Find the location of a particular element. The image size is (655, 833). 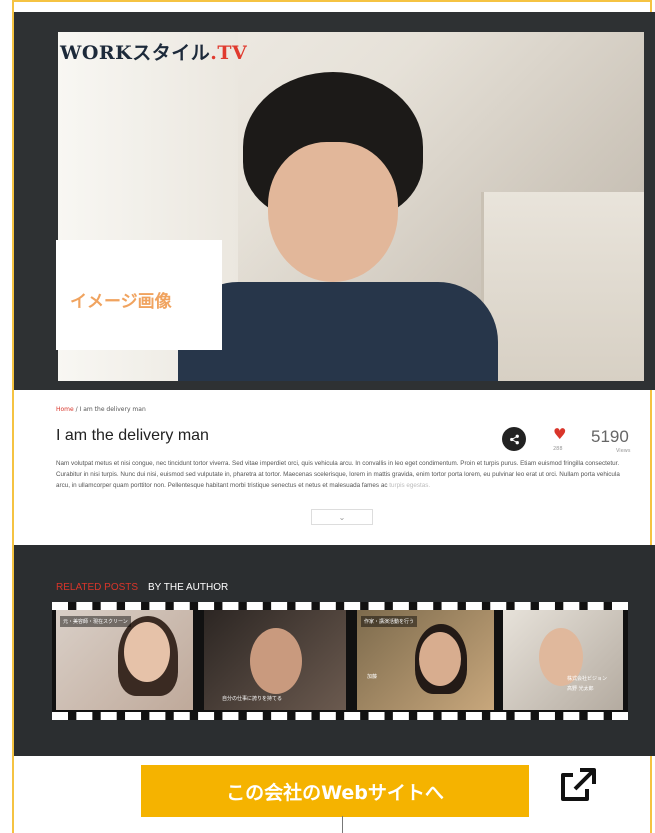

related-thumb-4: 株式会社ビジョン 高野 光太郎 is located at coordinates (563, 660).